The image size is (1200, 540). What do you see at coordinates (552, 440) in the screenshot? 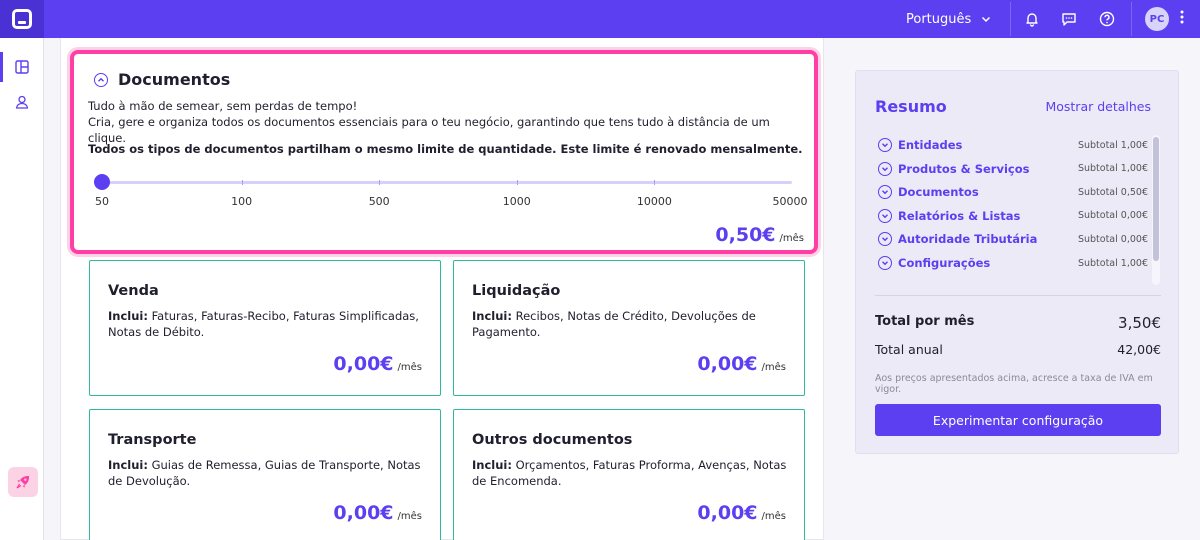
I see `subcard-title: Outros documentos` at bounding box center [552, 440].